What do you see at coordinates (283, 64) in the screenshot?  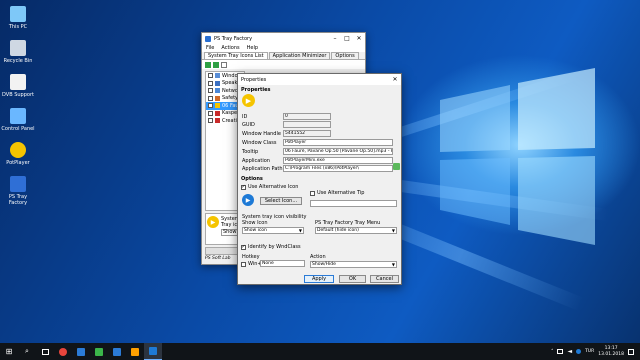 I see `toolbar` at bounding box center [283, 64].